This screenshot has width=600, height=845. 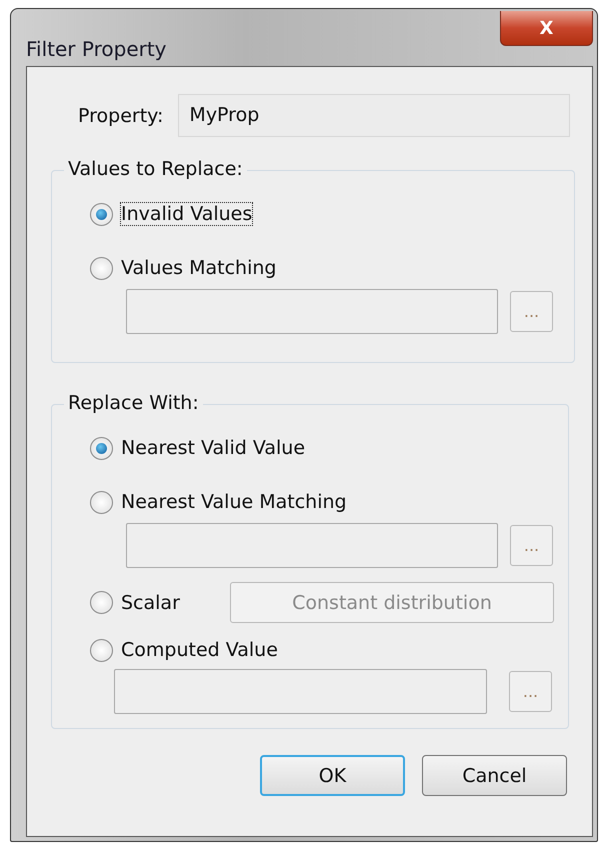 I want to click on dialog-button: Cancel, so click(x=494, y=775).